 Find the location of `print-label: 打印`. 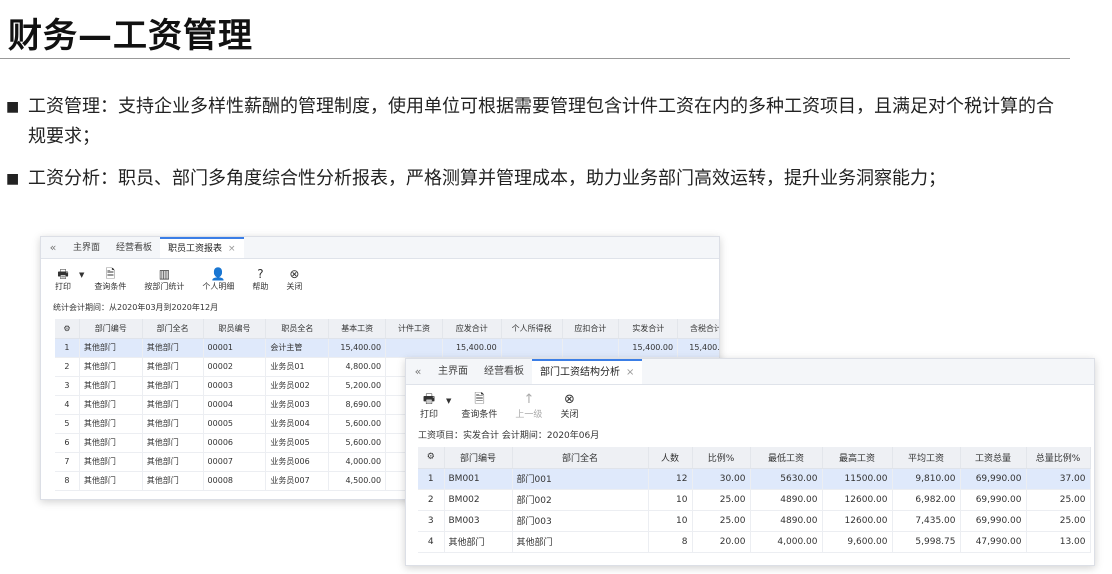

print-label: 打印 is located at coordinates (63, 286).